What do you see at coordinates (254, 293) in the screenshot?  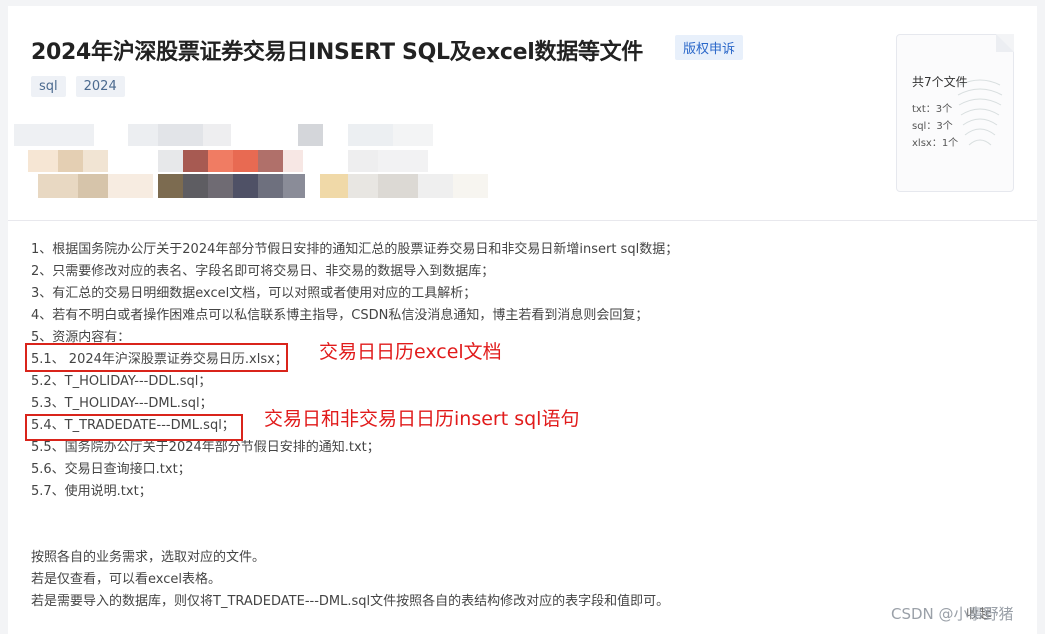 I see `description-line: 3、有汇总的交易日明细数据excel文档，可以对照或者使用对应的工具解析；` at bounding box center [254, 293].